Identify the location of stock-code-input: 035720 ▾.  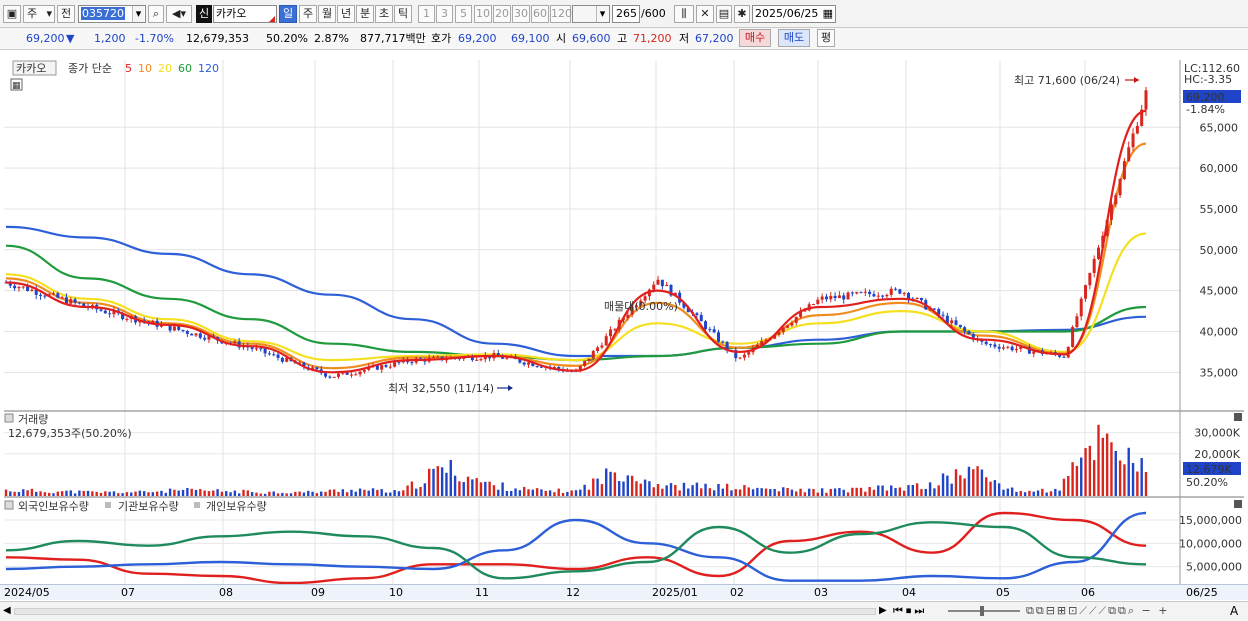
(112, 14).